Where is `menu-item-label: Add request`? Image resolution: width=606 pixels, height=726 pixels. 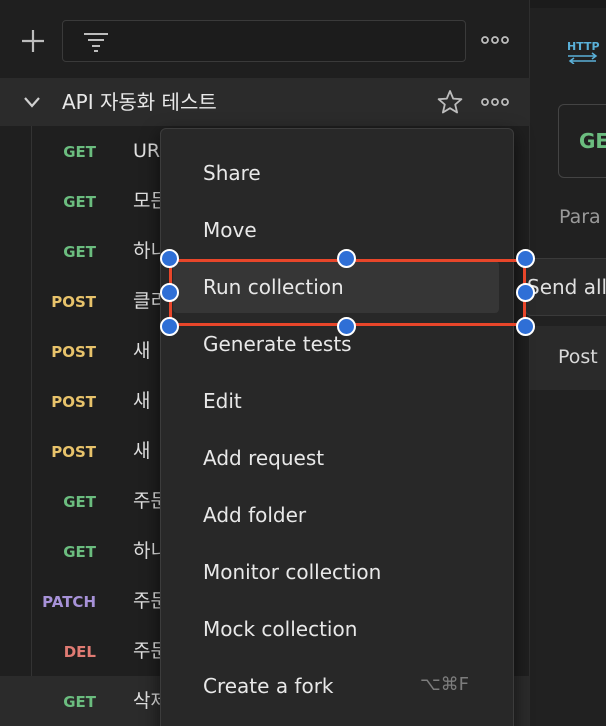 menu-item-label: Add request is located at coordinates (264, 458).